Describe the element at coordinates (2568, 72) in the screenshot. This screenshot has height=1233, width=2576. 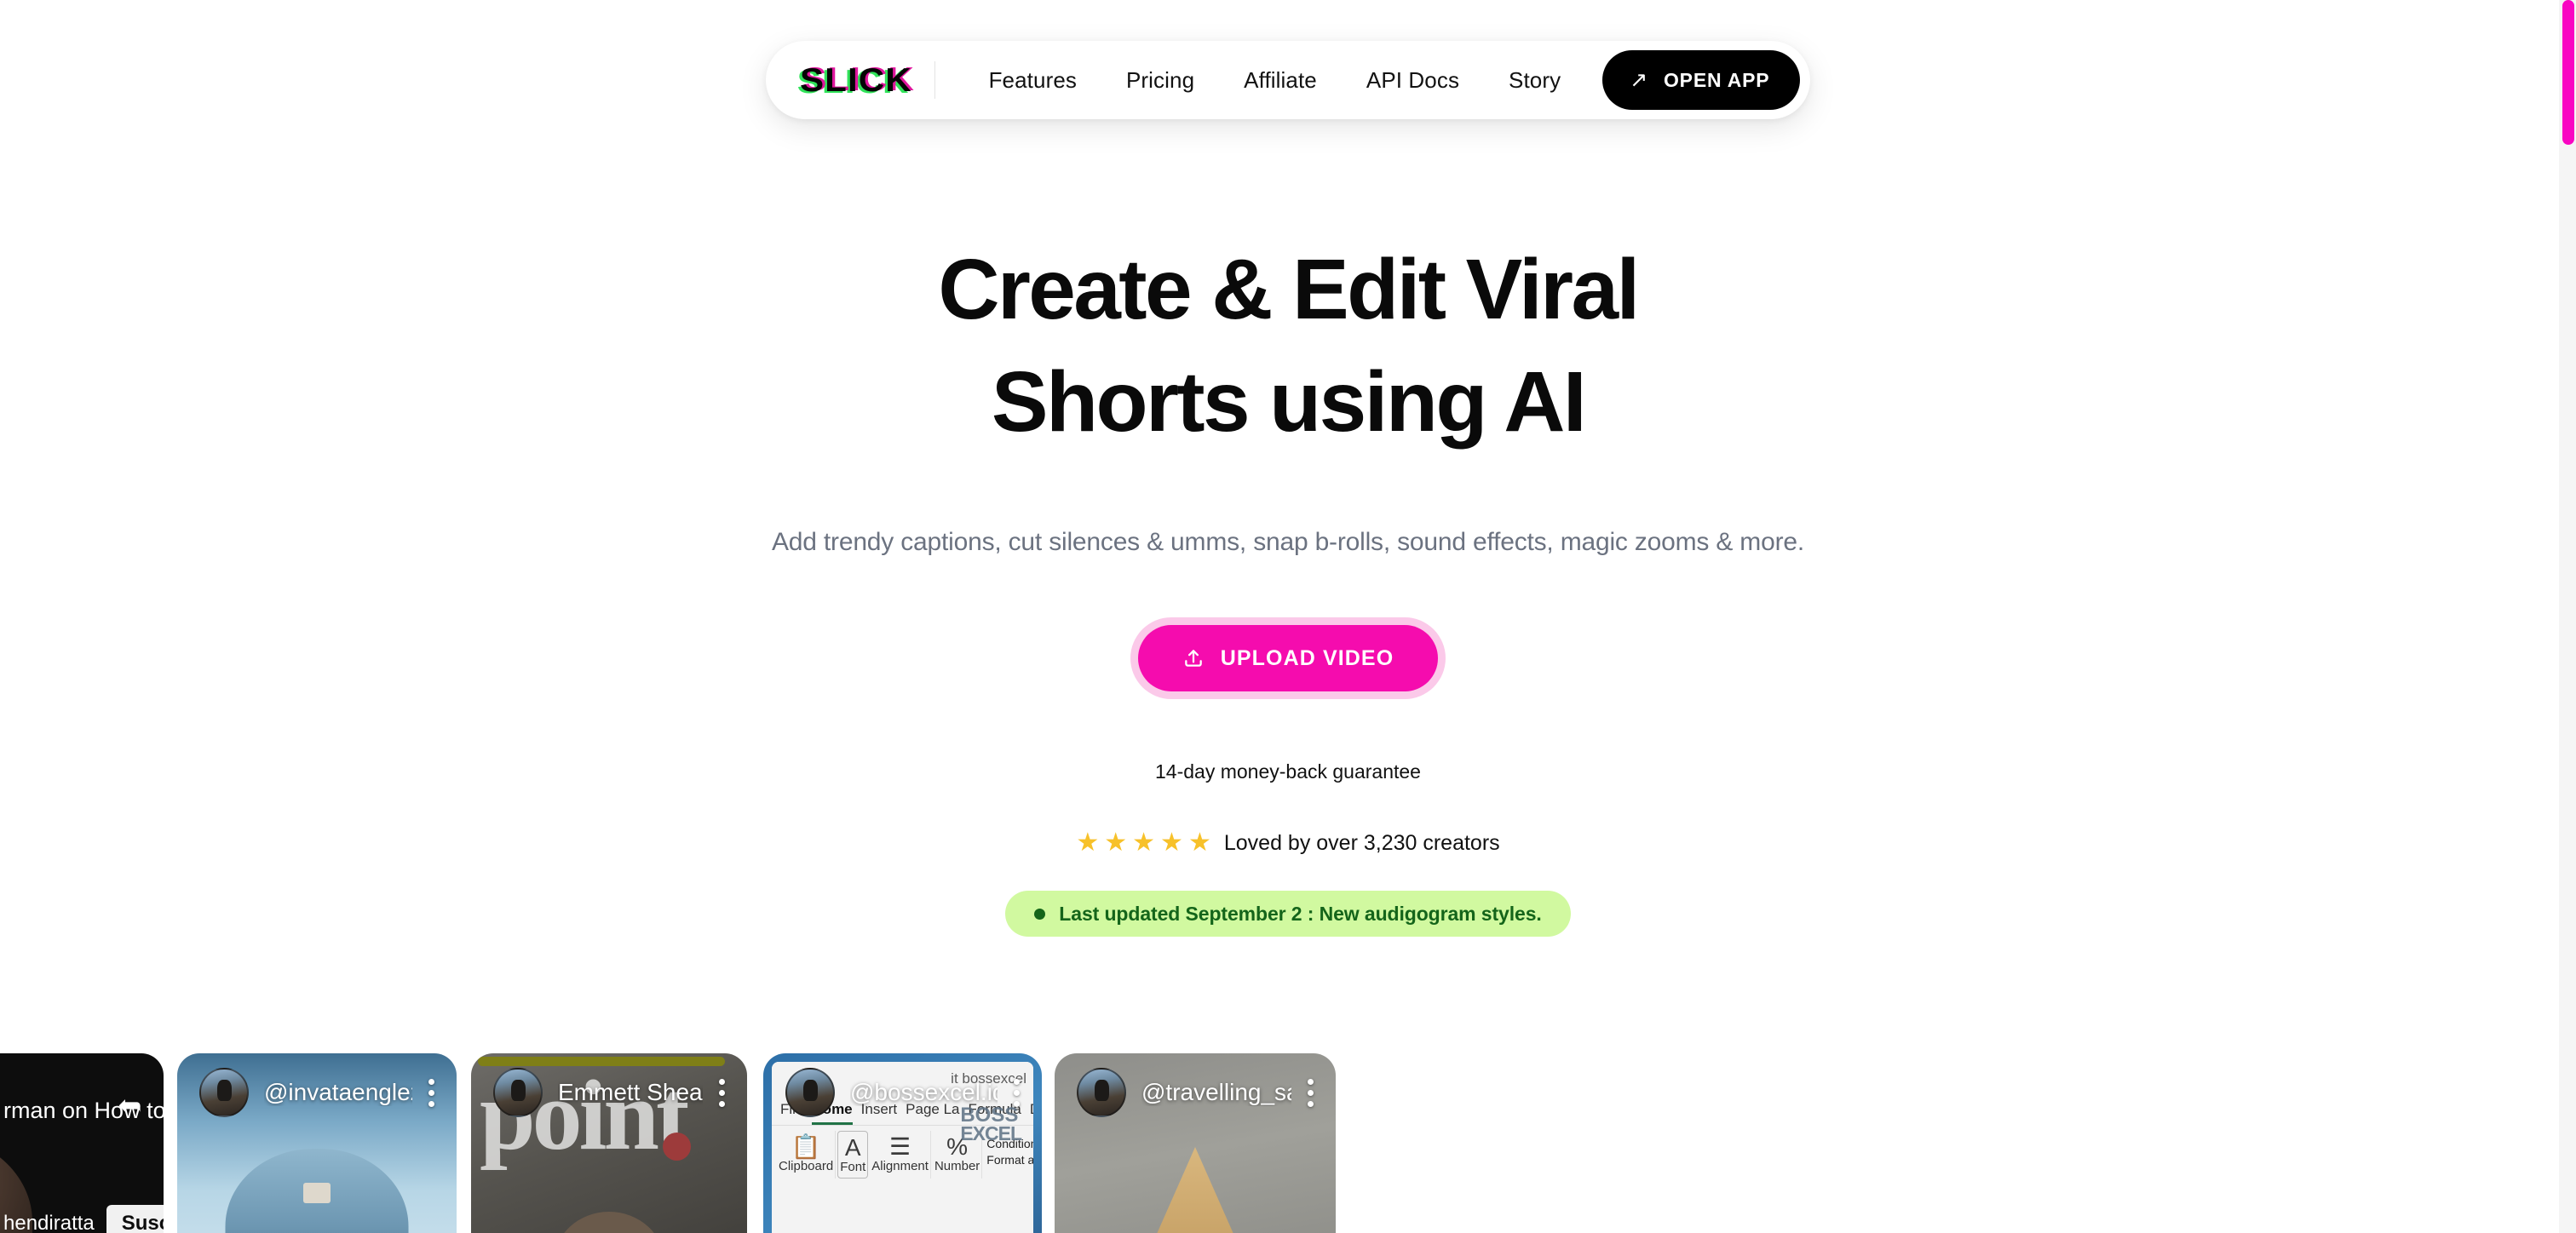
I see `scrollbar-thumb` at that location.